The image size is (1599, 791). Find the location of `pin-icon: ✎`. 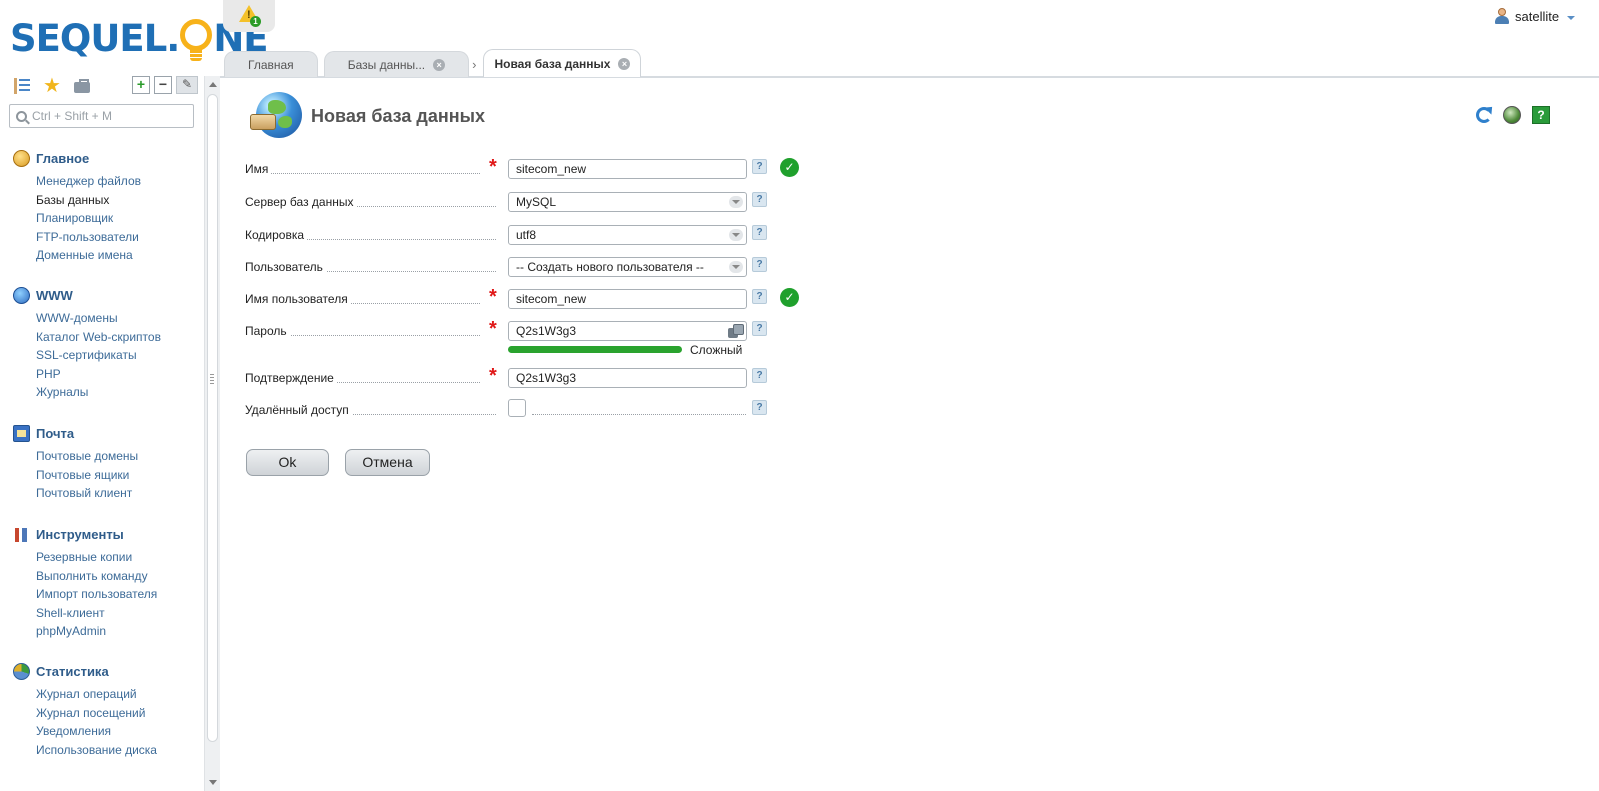

pin-icon: ✎ is located at coordinates (187, 85).